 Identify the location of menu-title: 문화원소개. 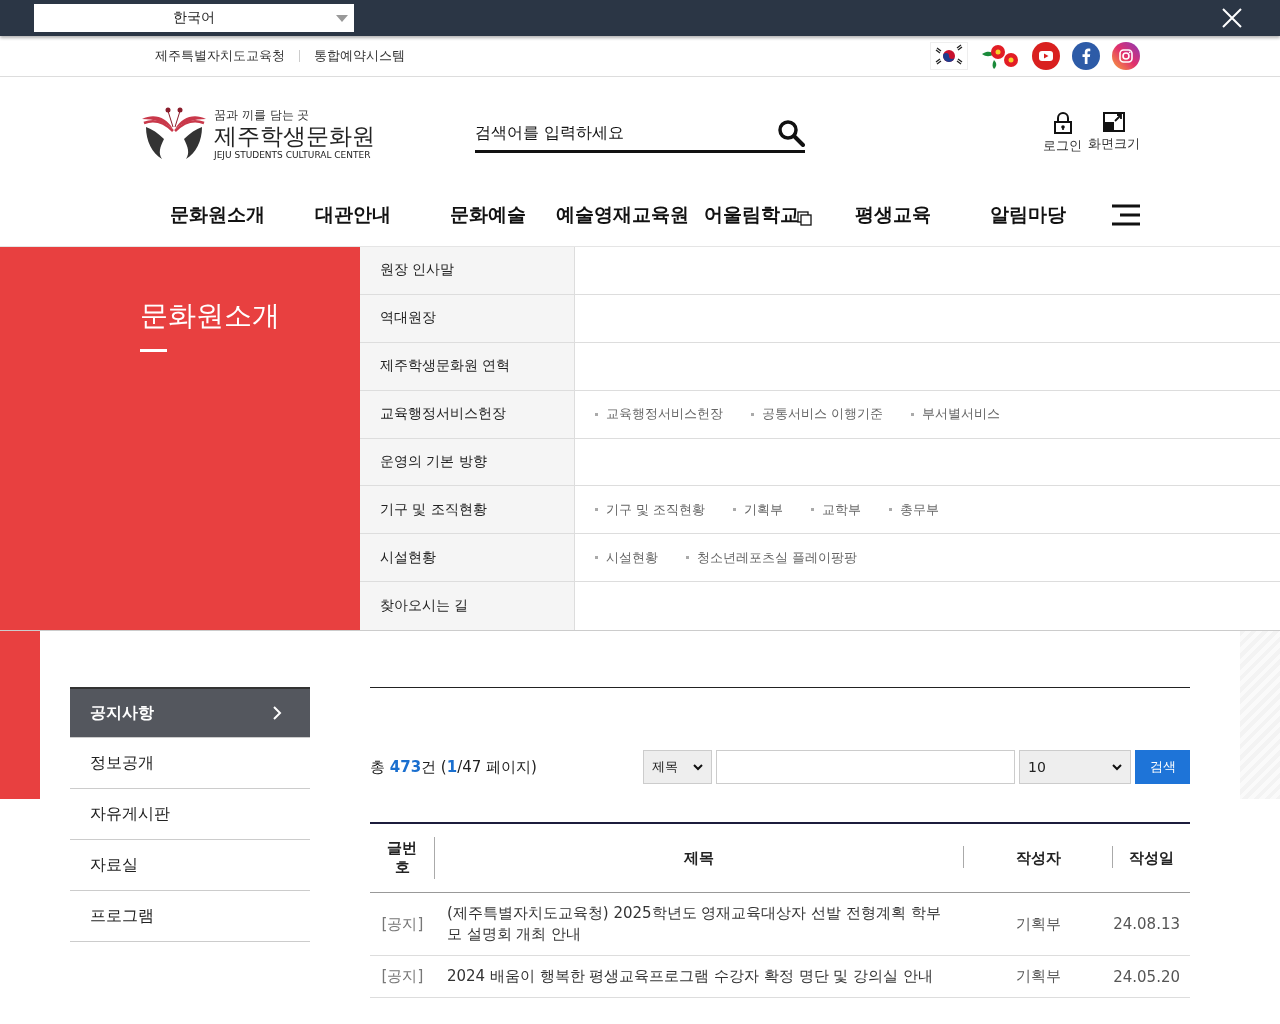
(210, 316).